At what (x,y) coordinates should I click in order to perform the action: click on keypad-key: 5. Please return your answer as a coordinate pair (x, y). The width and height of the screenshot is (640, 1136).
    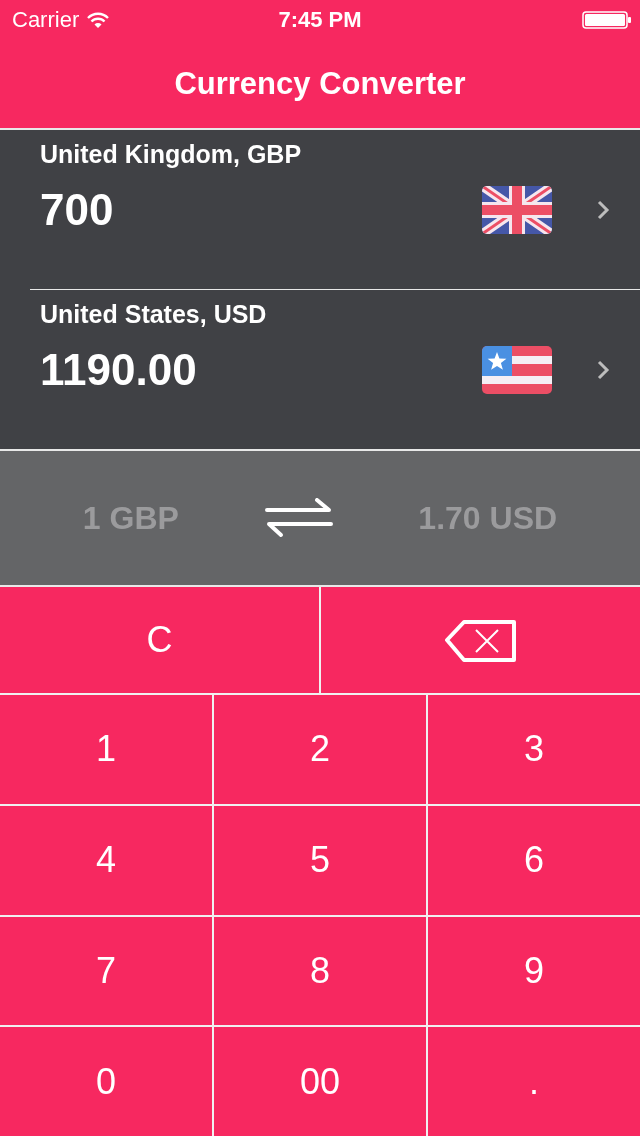
    Looking at the image, I should click on (320, 860).